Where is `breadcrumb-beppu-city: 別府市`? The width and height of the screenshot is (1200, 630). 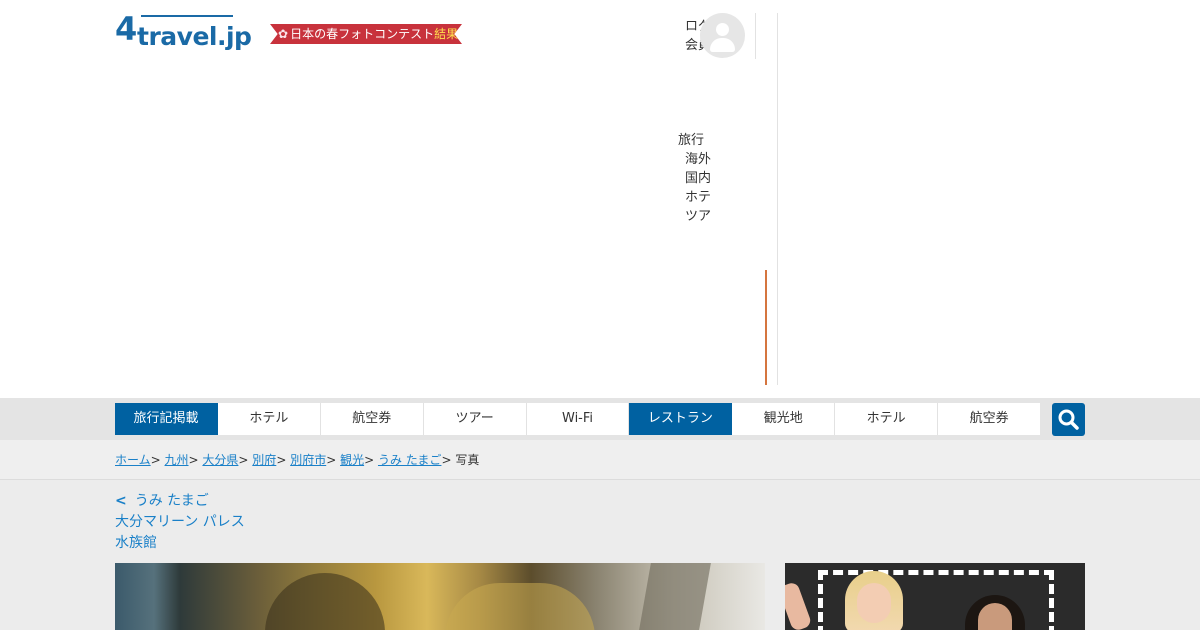
breadcrumb-beppu-city: 別府市 is located at coordinates (308, 460).